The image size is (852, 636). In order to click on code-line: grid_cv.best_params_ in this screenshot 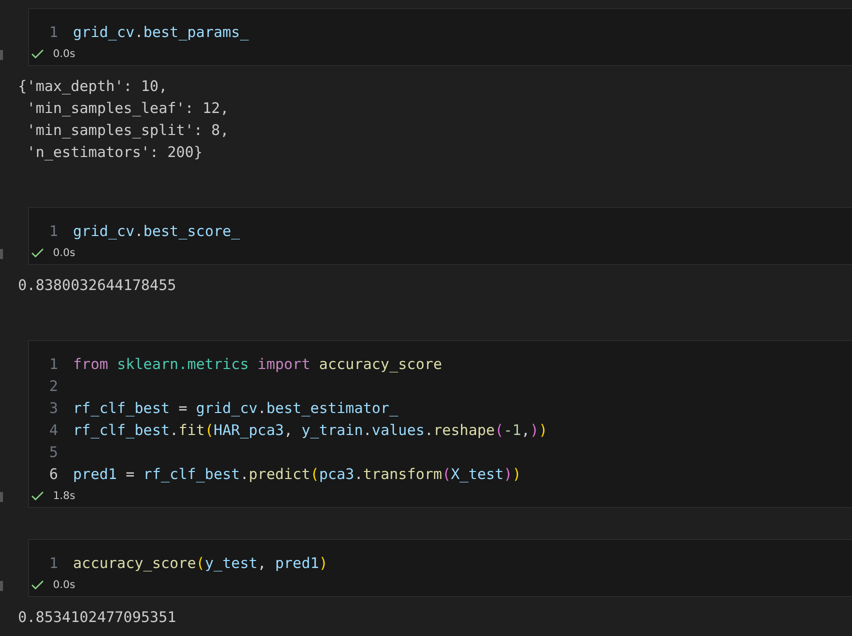, I will do `click(161, 32)`.